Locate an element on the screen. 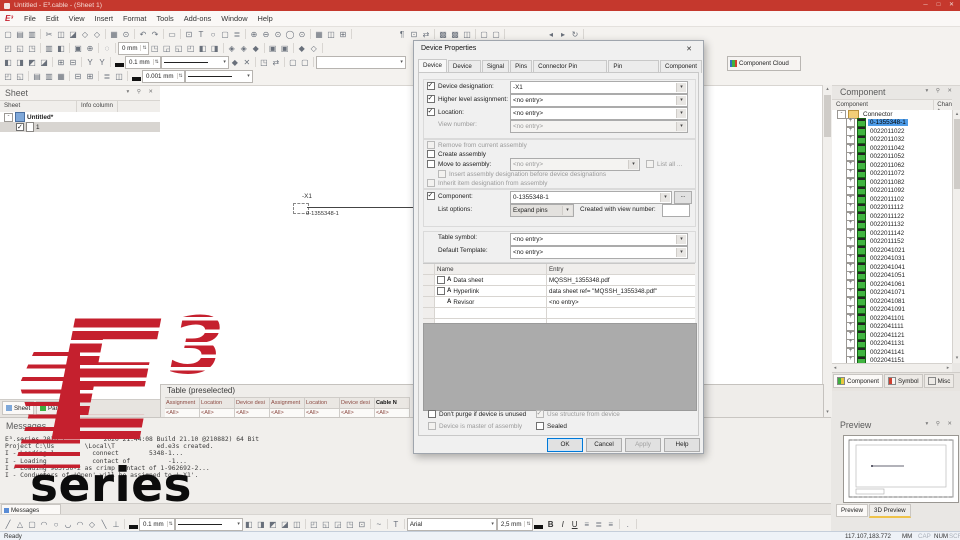 The width and height of the screenshot is (960, 540). component-tree-item: + 0022041031 is located at coordinates (891, 258).